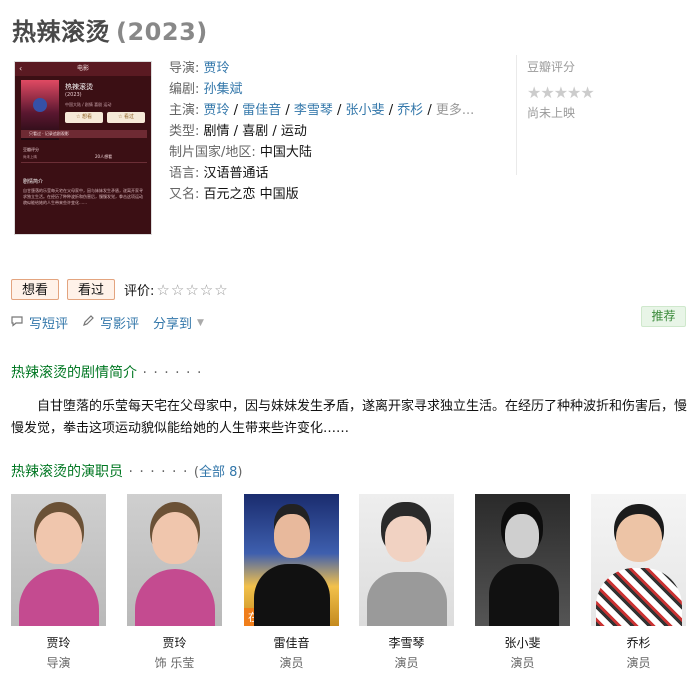 The height and width of the screenshot is (685, 700). I want to click on poster-topbar: ‹ 电影, so click(83, 69).